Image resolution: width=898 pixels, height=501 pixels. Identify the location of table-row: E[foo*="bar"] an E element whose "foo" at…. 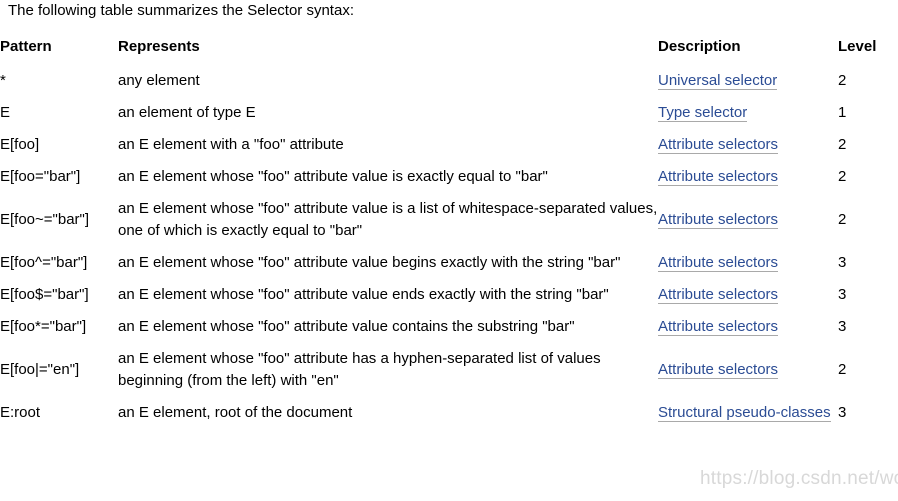
(449, 327).